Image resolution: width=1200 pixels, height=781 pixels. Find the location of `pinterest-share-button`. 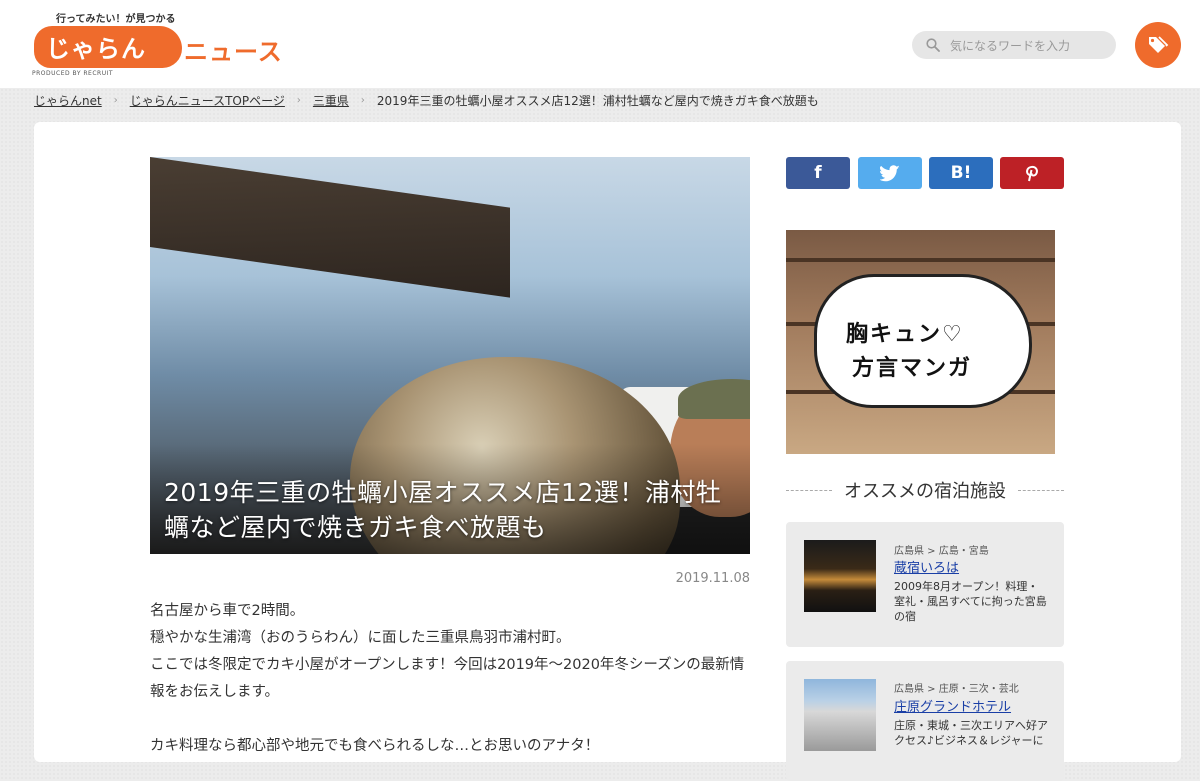

pinterest-share-button is located at coordinates (1032, 173).